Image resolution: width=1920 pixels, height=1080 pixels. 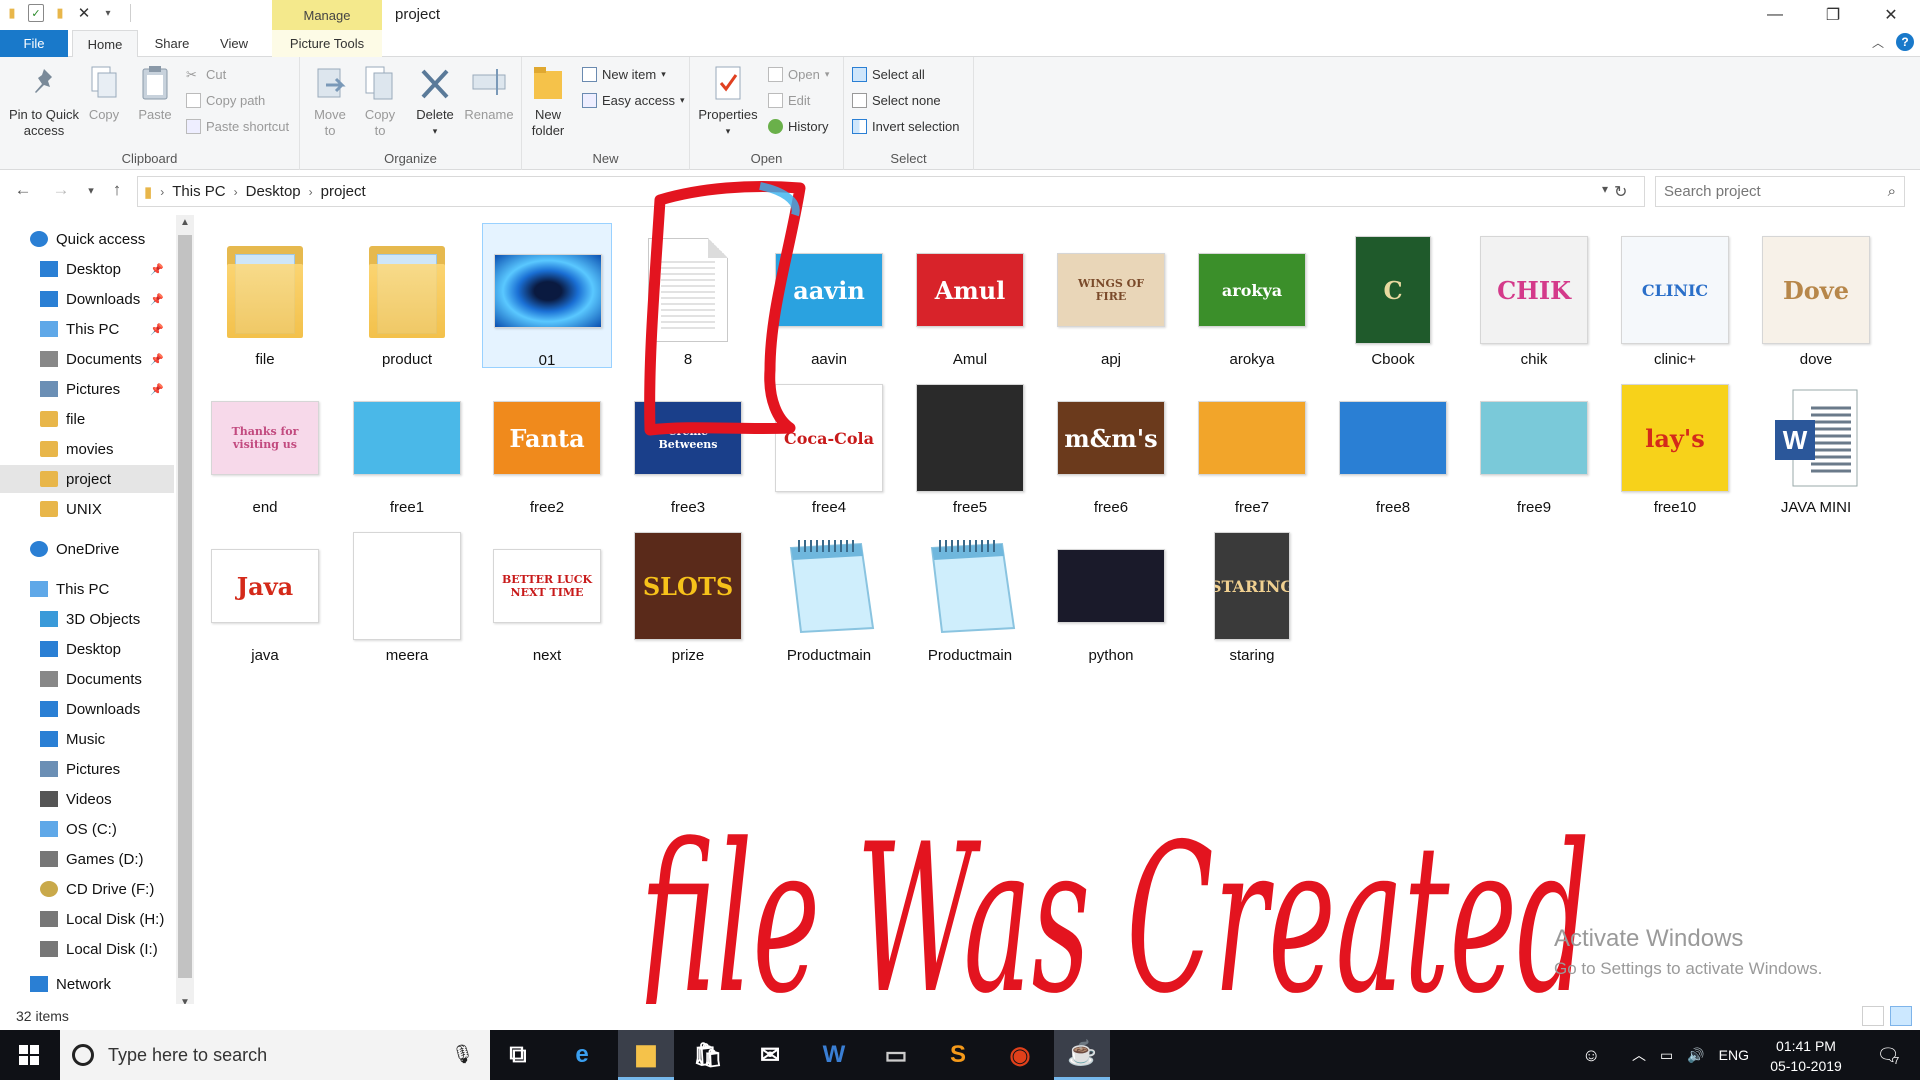 I want to click on file-item: m&m's free6, so click(x=1111, y=443).